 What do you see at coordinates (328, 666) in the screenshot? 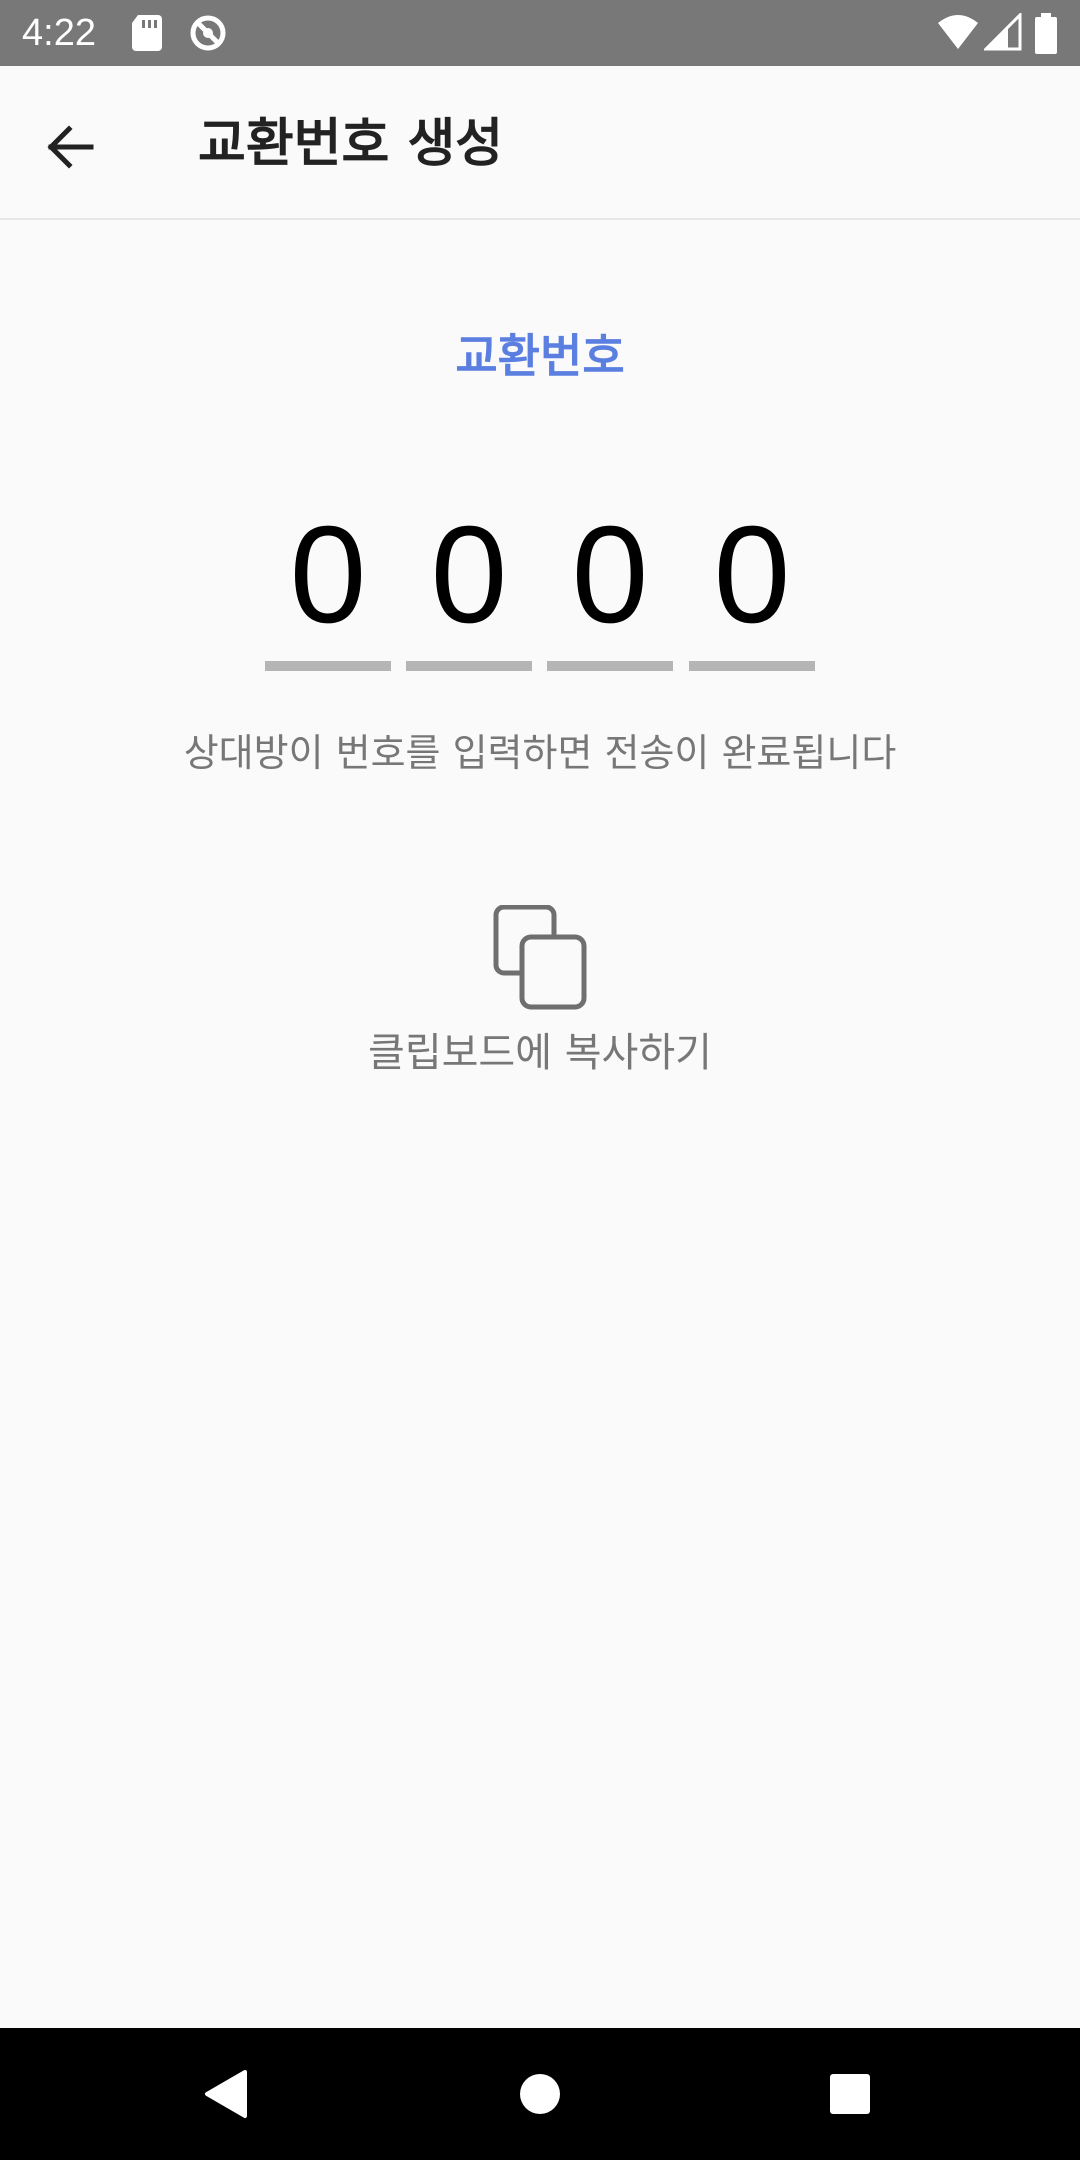
I see `code-digit-1-underline` at bounding box center [328, 666].